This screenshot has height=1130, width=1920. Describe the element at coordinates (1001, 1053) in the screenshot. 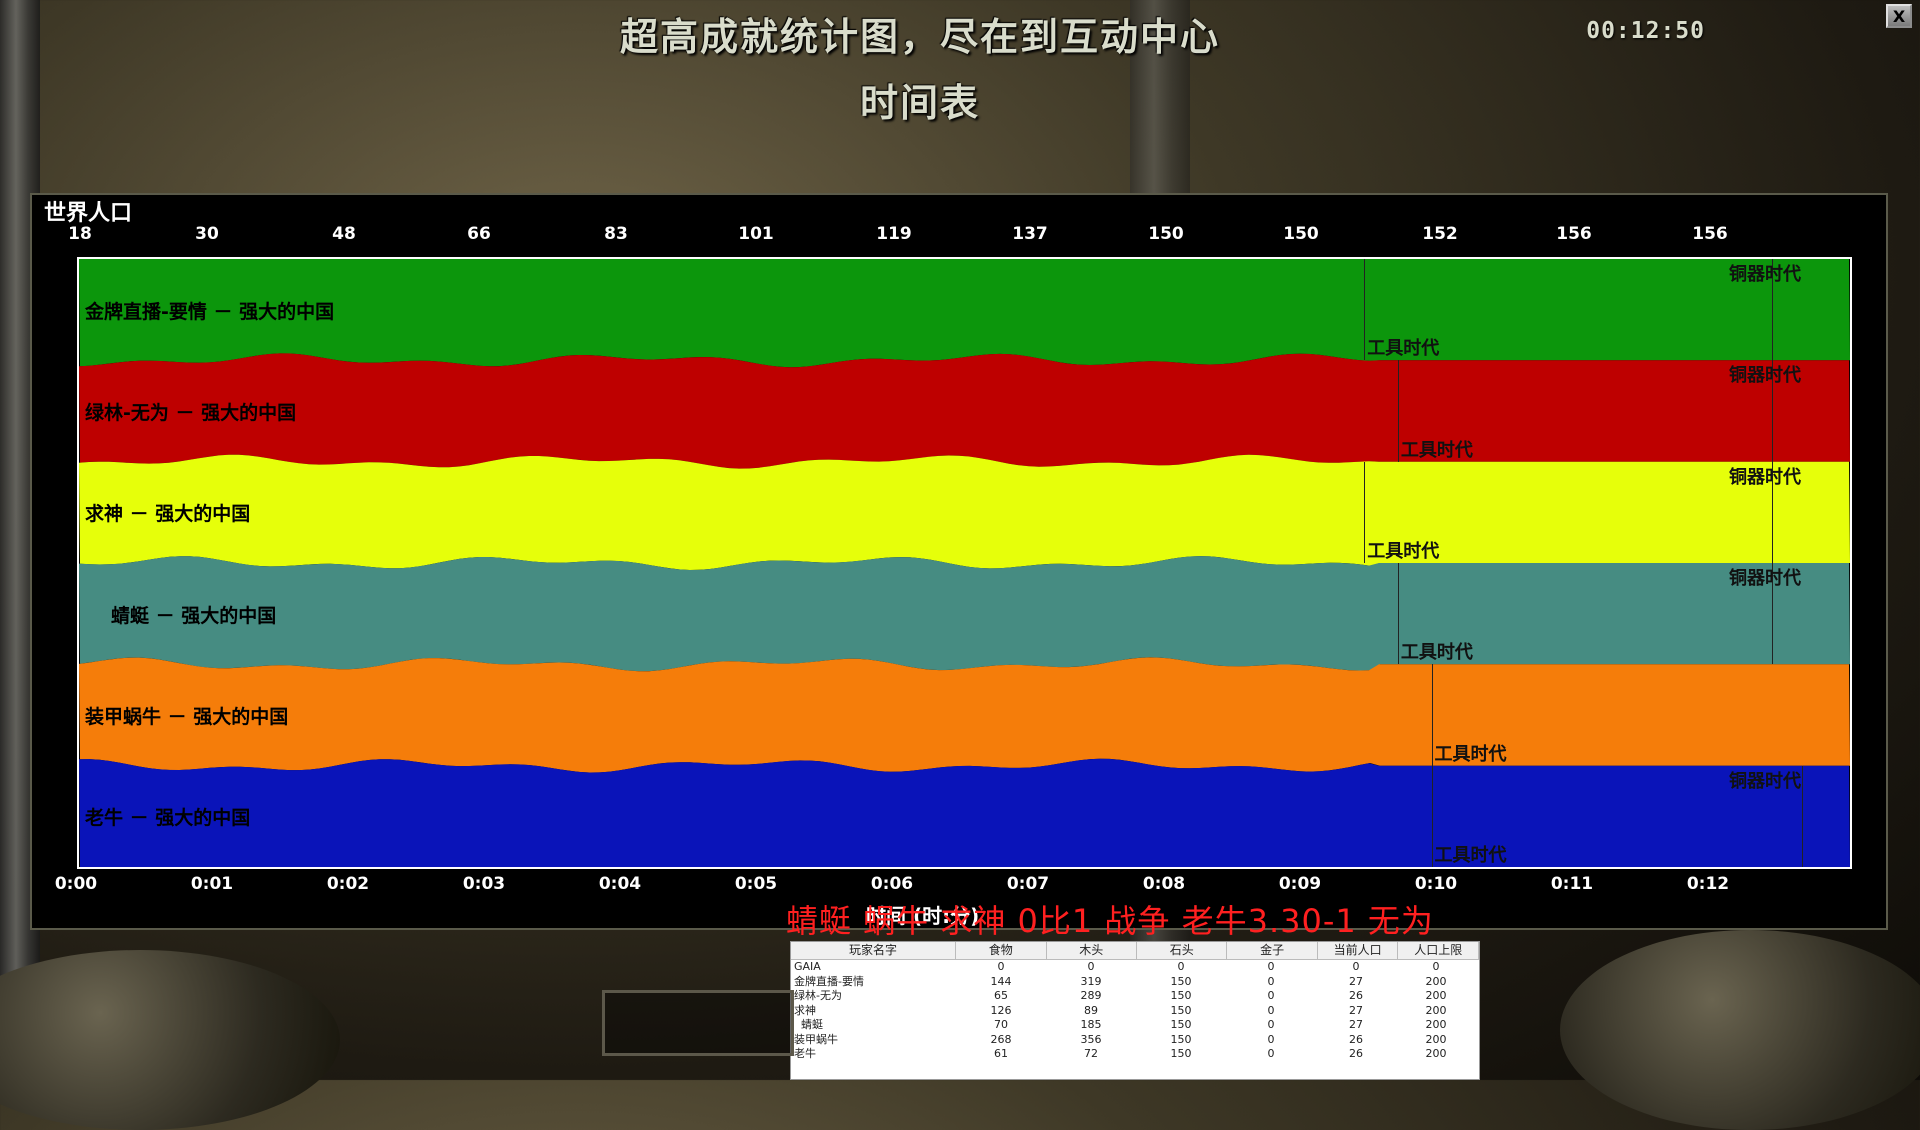

I see `stats-cell: 61` at that location.